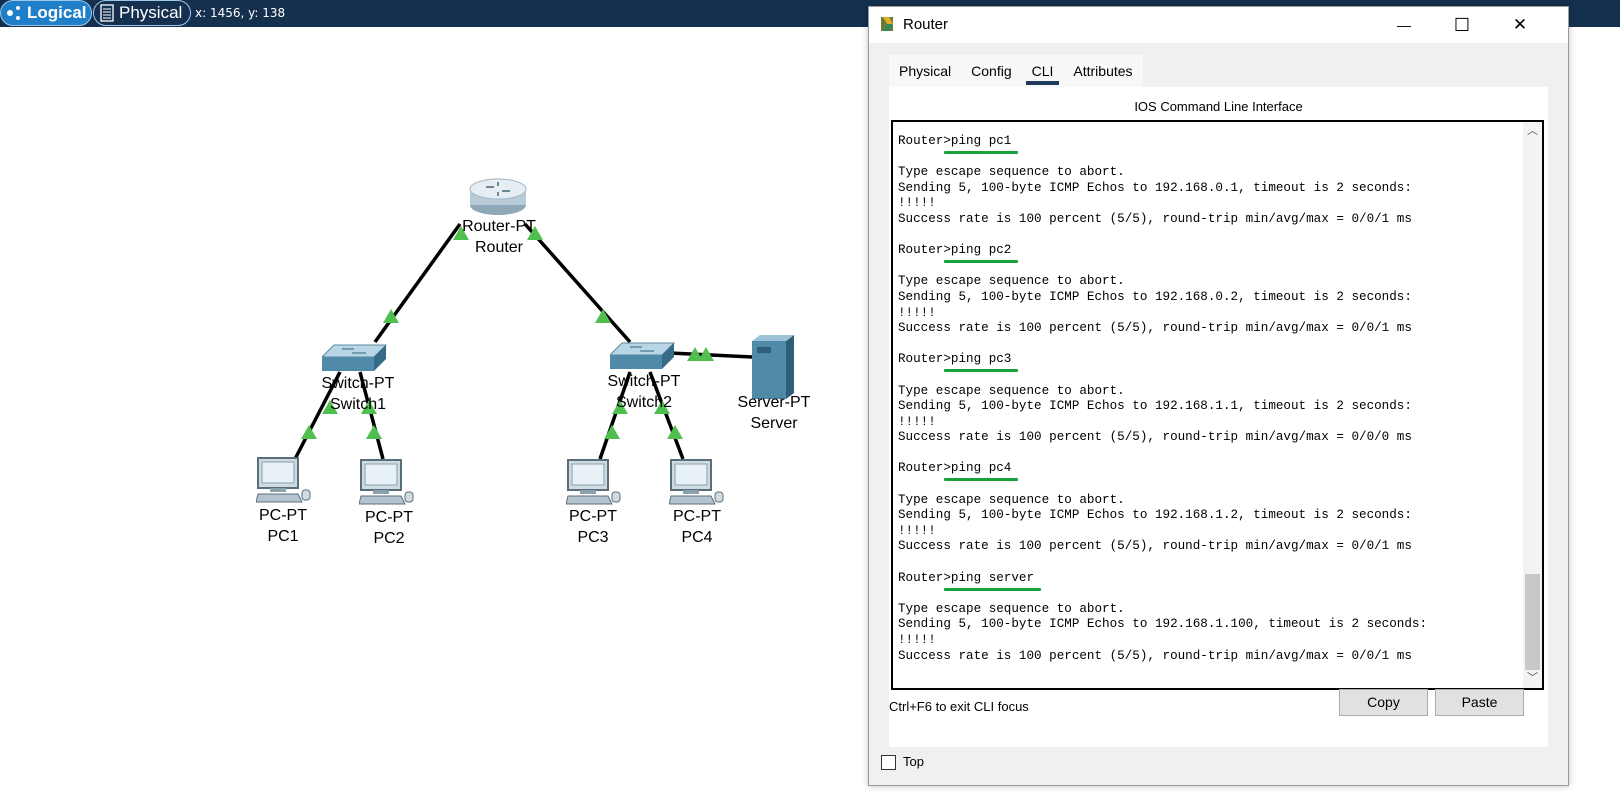 The height and width of the screenshot is (792, 1620). I want to click on switch1-label: Switch-PT Switch1, so click(358, 394).